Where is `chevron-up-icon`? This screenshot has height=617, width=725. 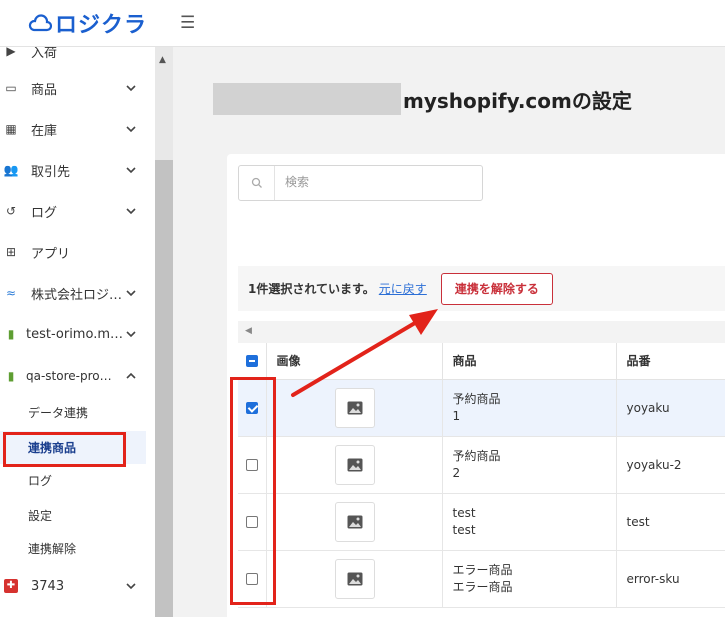 chevron-up-icon is located at coordinates (131, 375).